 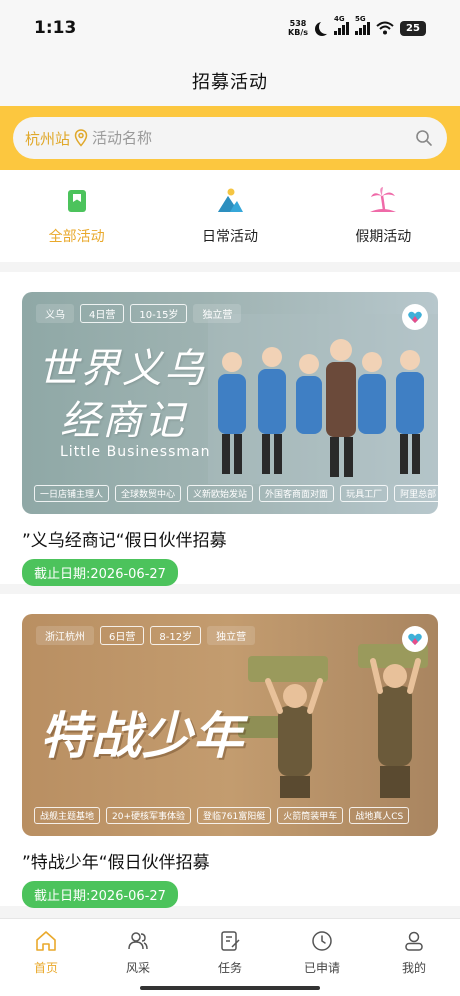 I want to click on header: 招募活动, so click(x=230, y=81).